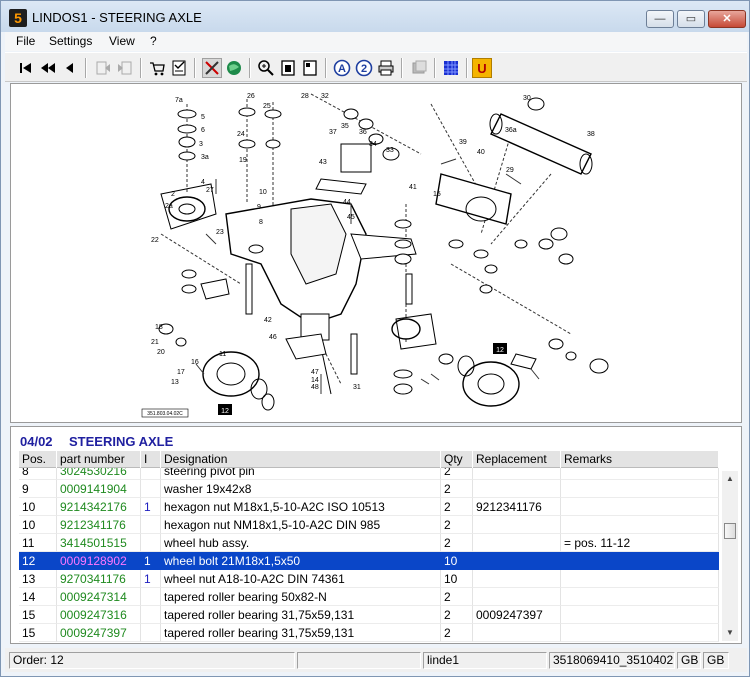 Image resolution: width=750 pixels, height=677 pixels. What do you see at coordinates (222, 354) in the screenshot?
I see `part-callout-label: 11` at bounding box center [222, 354].